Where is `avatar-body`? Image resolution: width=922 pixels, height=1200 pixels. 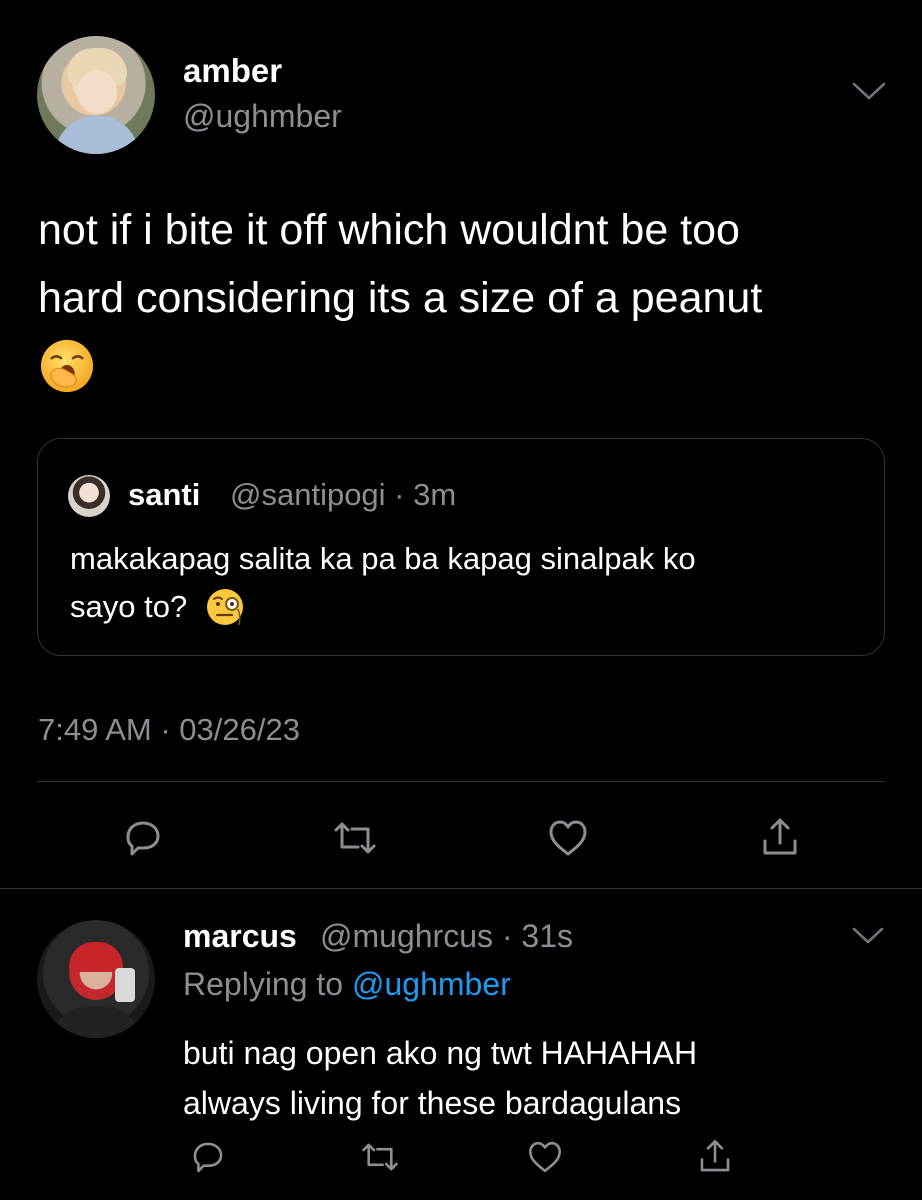
avatar-body is located at coordinates (97, 135).